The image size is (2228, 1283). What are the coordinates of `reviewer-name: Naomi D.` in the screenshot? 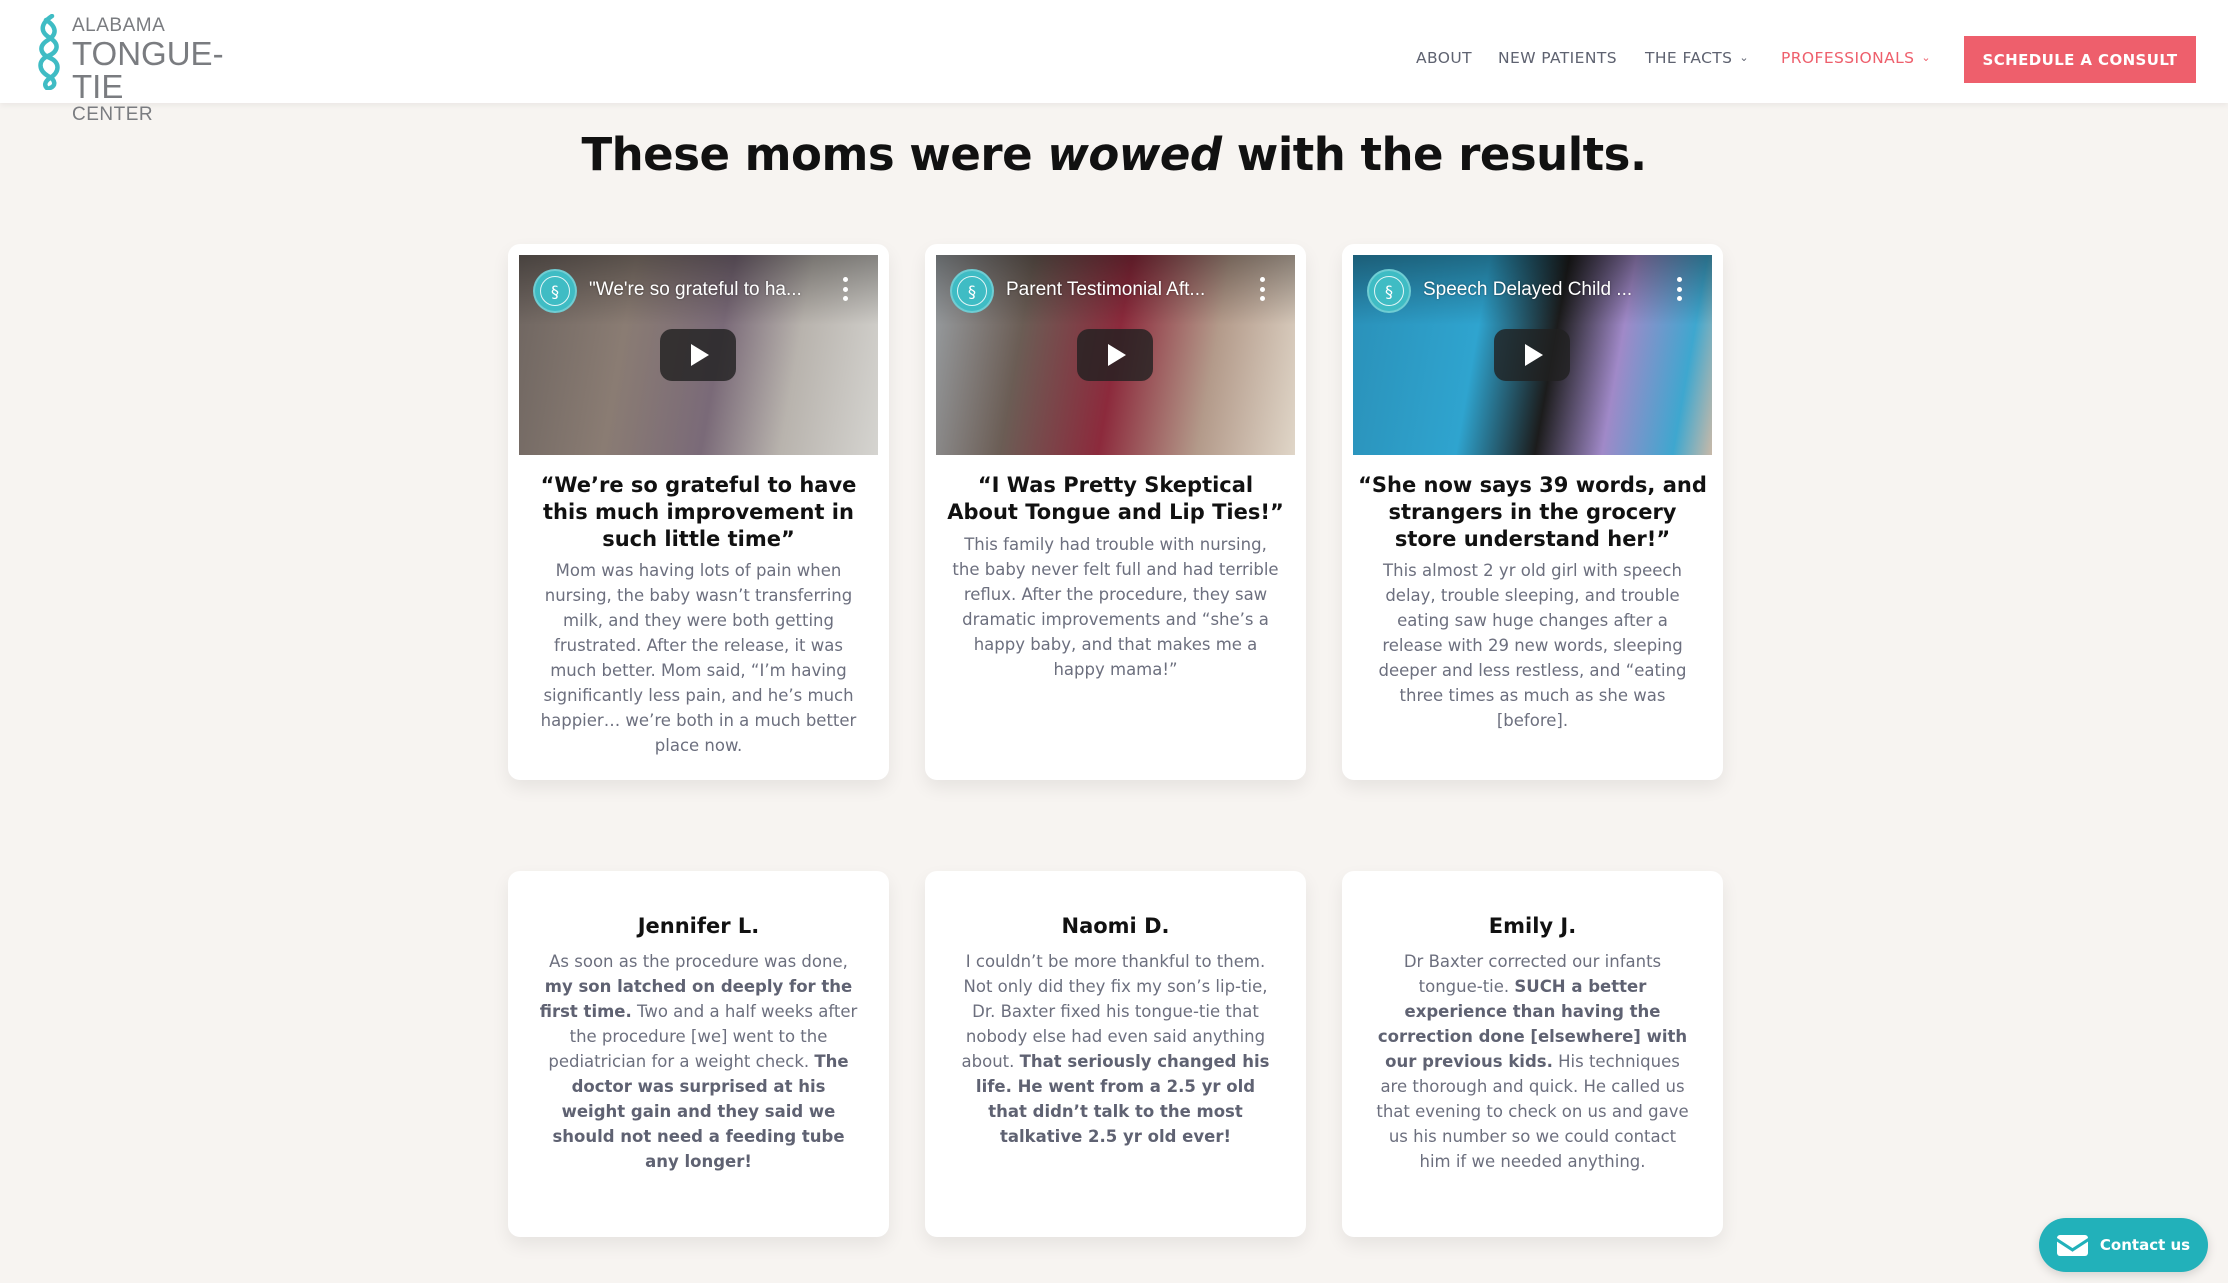 It's located at (1115, 926).